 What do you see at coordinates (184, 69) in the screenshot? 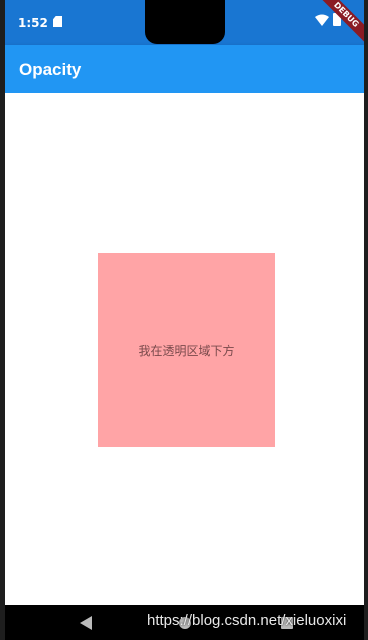
I see `app-bar: Opacity` at bounding box center [184, 69].